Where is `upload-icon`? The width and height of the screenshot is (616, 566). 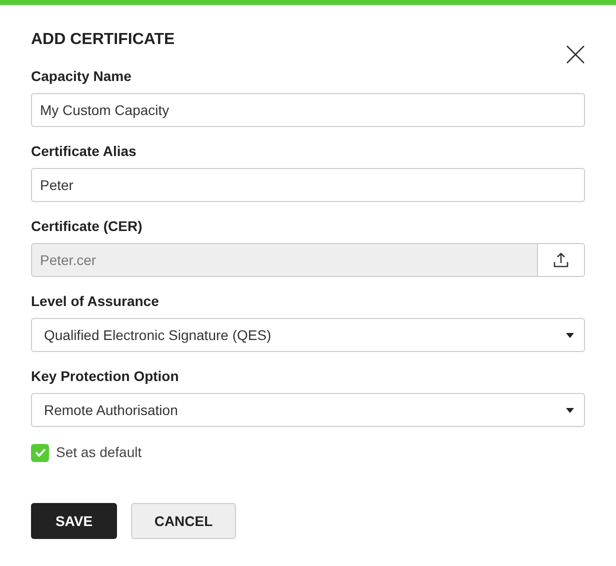 upload-icon is located at coordinates (561, 260).